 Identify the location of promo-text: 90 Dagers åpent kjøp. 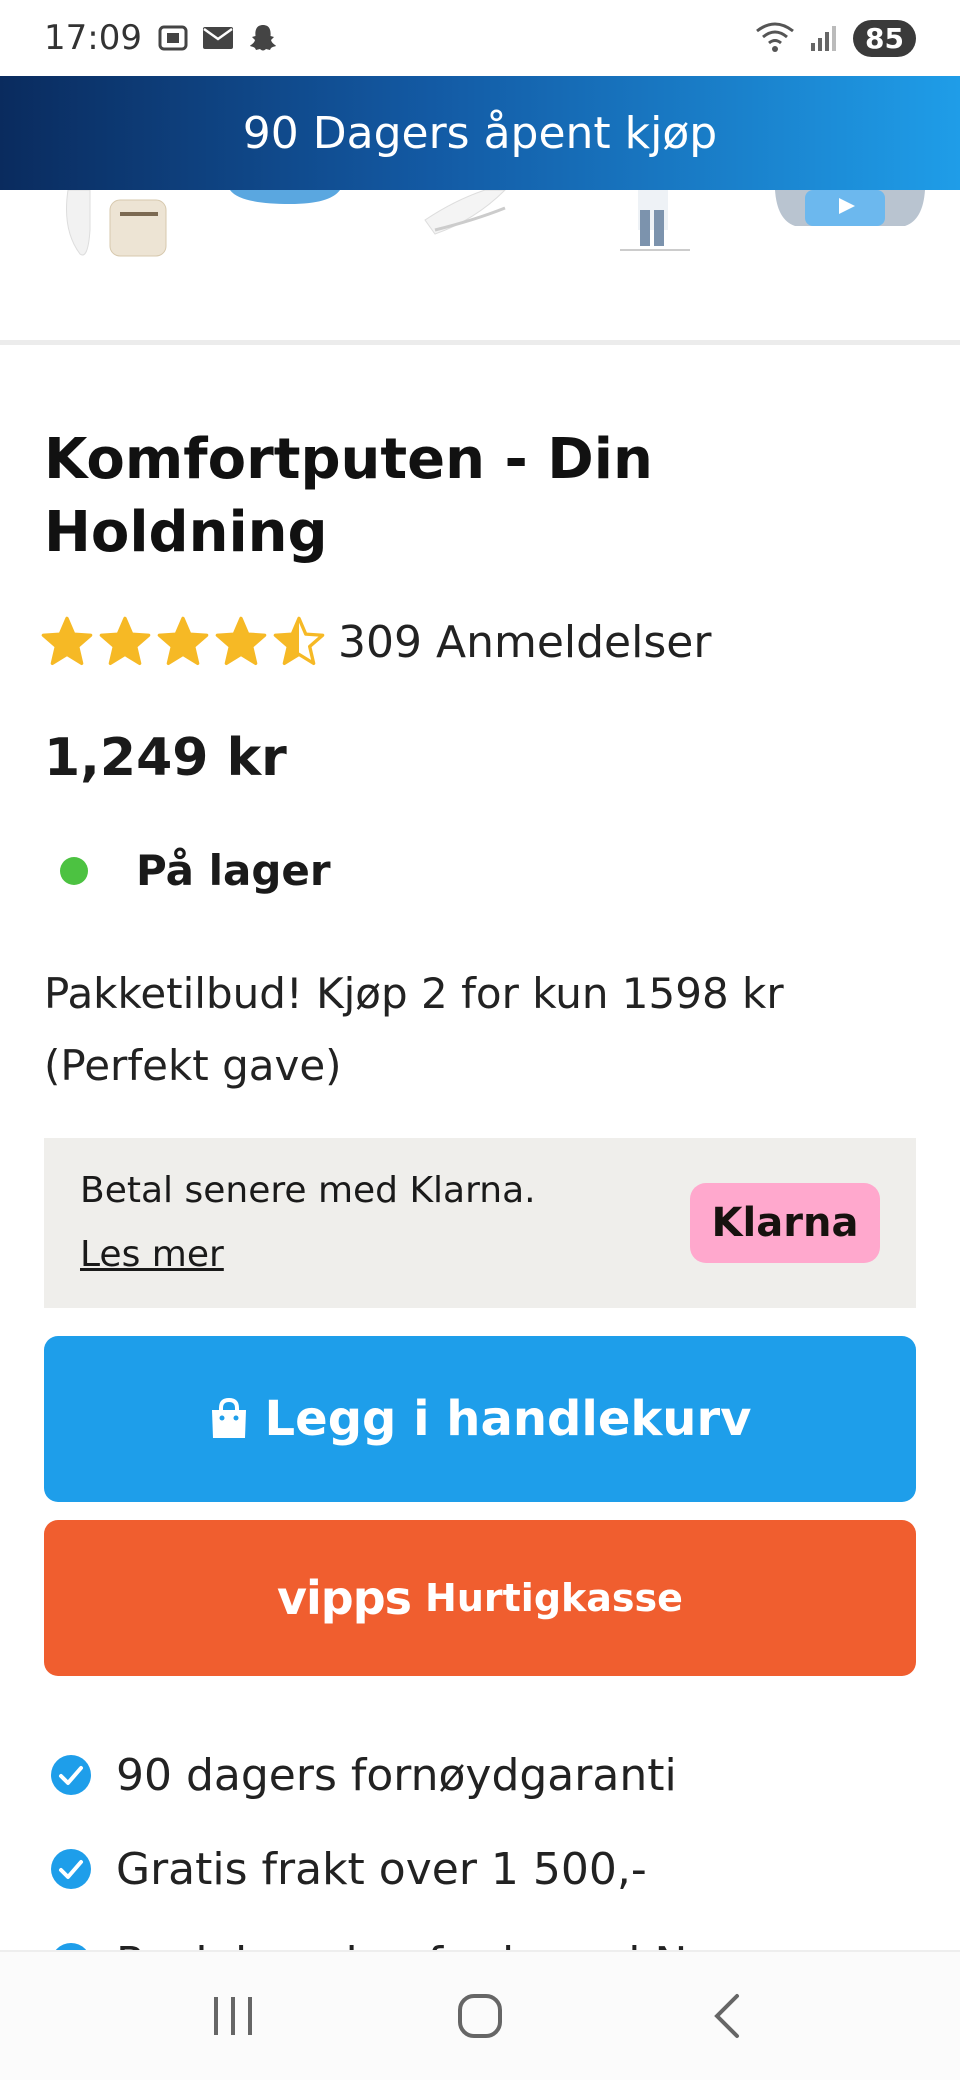
(480, 133).